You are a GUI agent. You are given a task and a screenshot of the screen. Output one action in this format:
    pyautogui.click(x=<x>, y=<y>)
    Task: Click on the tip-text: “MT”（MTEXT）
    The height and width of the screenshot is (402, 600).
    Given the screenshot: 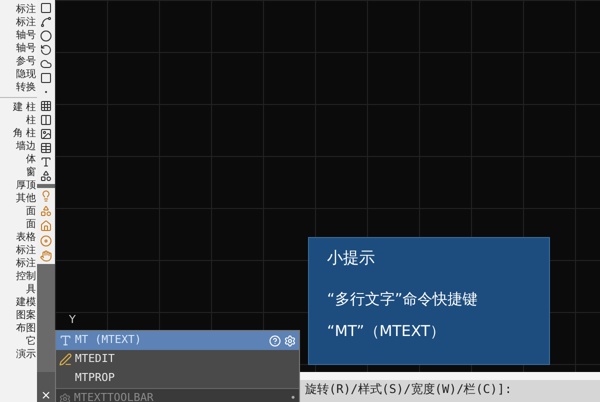 What is the action you would take?
    pyautogui.click(x=386, y=331)
    